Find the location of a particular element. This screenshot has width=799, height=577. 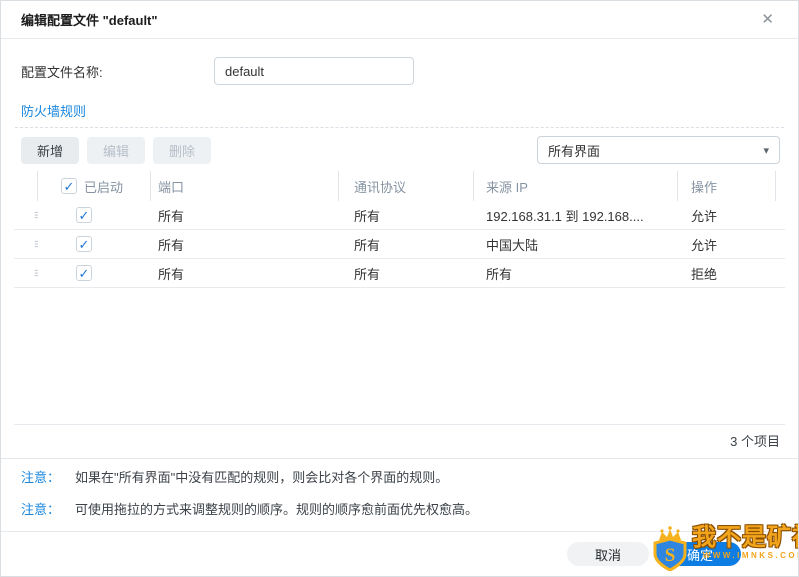

delete-rule-button: 删除 is located at coordinates (182, 150).